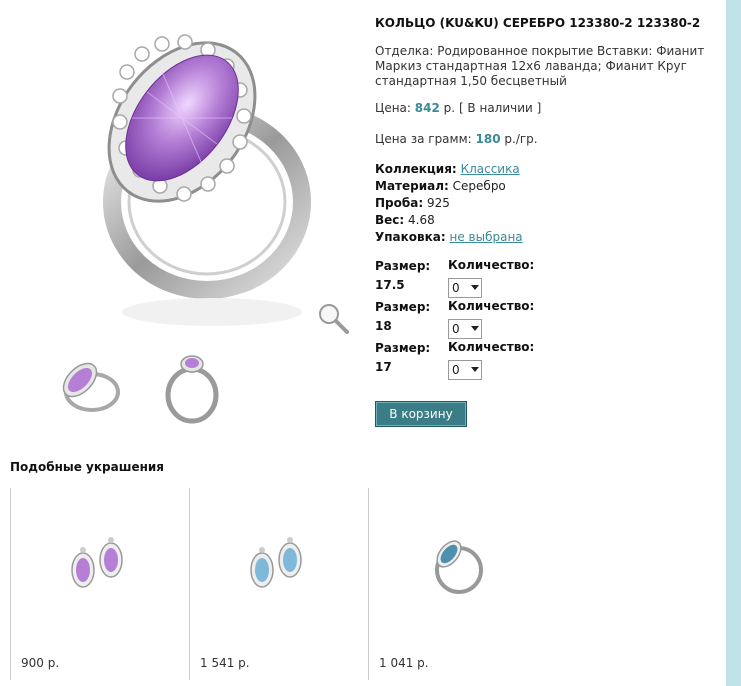 Image resolution: width=741 pixels, height=686 pixels. Describe the element at coordinates (490, 169) in the screenshot. I see `collection-link: Классика` at that location.